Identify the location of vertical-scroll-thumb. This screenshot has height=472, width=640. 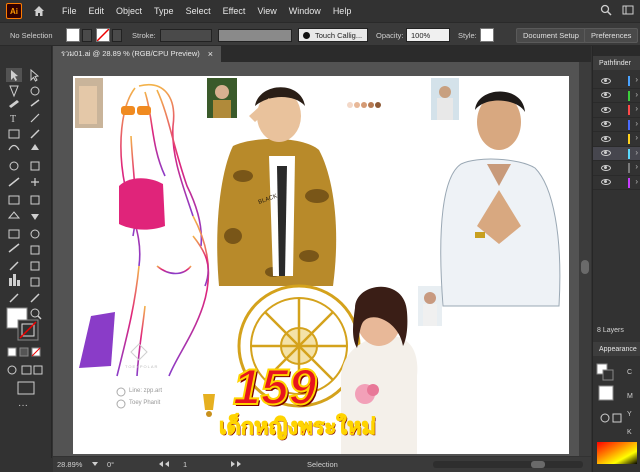
(585, 267).